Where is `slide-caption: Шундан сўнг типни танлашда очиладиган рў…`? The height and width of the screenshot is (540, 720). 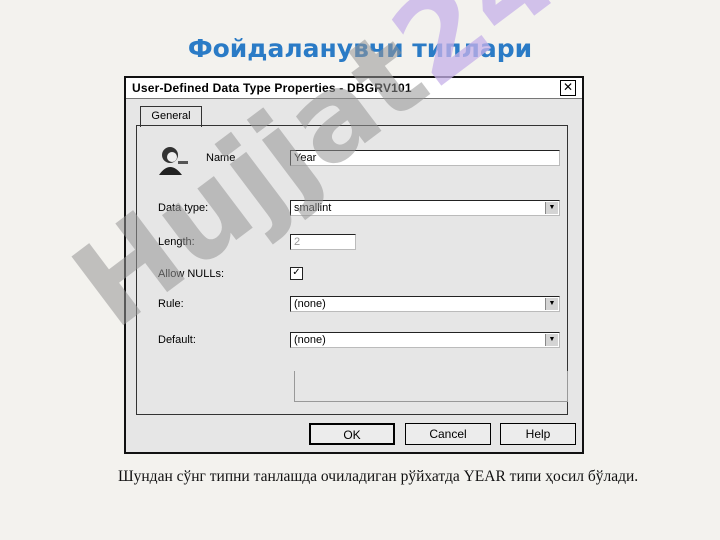 slide-caption: Шундан сўнг типни танлашда очиладиган рў… is located at coordinates (378, 476).